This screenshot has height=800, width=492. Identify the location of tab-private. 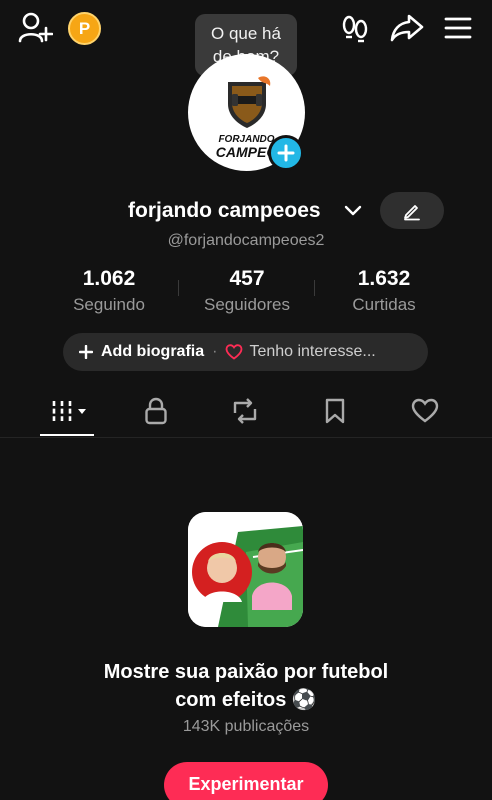
(156, 411).